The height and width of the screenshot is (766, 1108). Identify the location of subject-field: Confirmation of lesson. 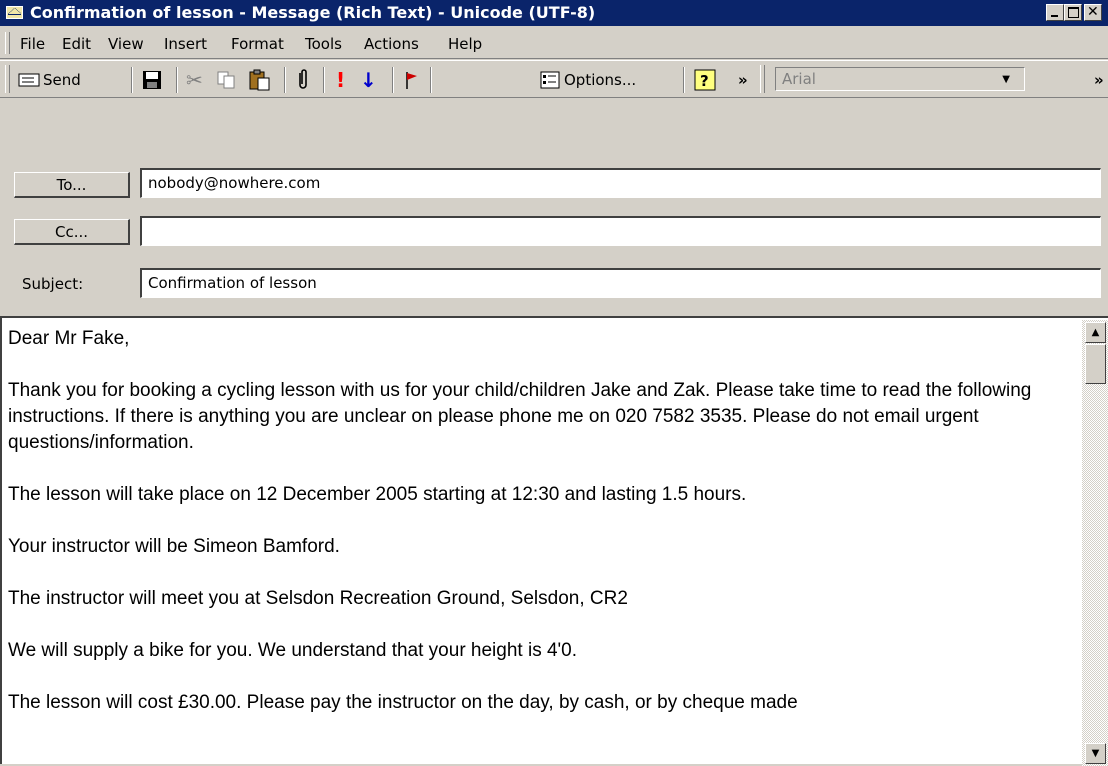
(620, 283).